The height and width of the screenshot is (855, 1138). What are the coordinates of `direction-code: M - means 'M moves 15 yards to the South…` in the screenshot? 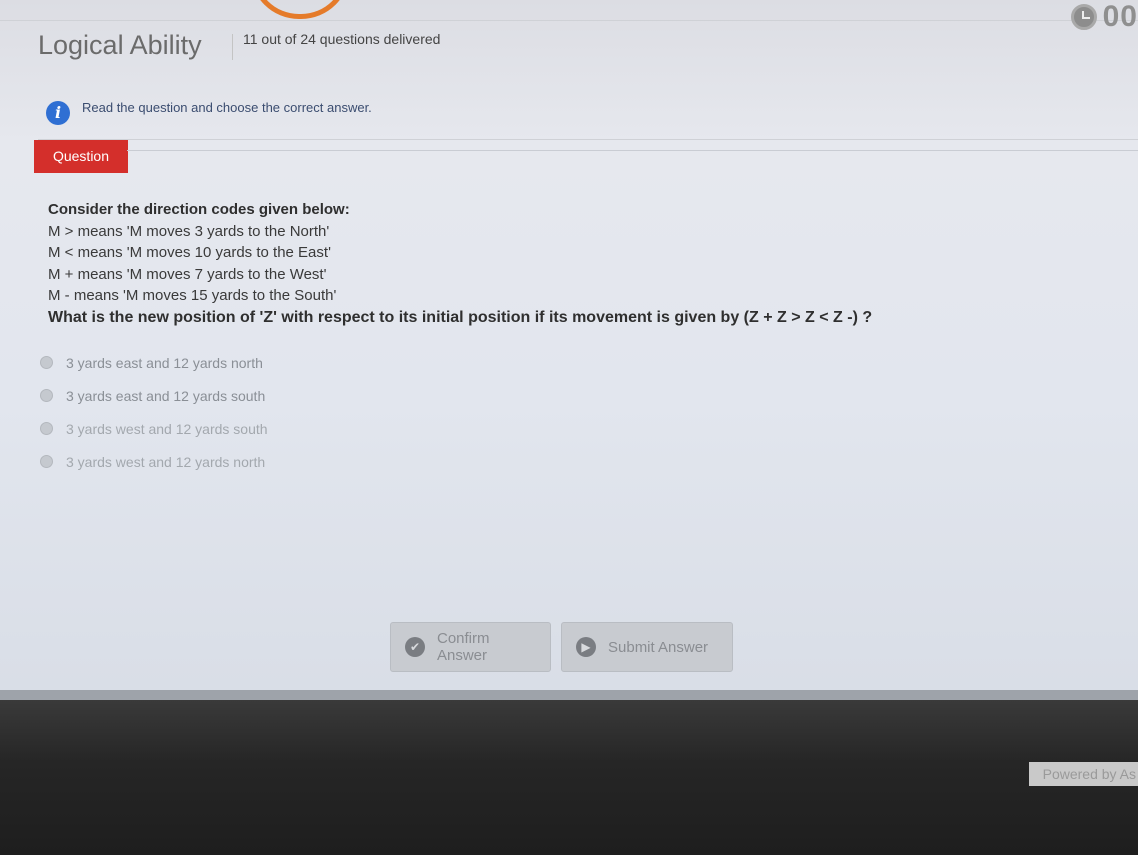 It's located at (192, 295).